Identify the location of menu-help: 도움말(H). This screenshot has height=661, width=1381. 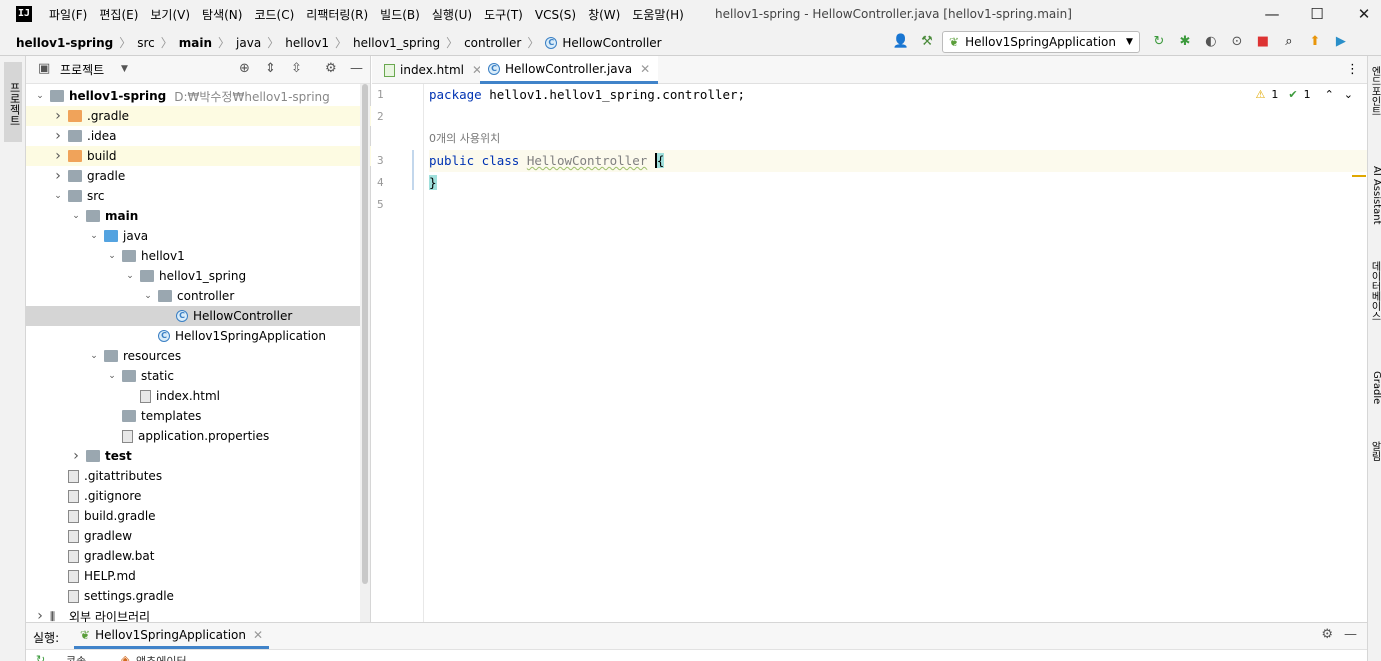
(658, 14).